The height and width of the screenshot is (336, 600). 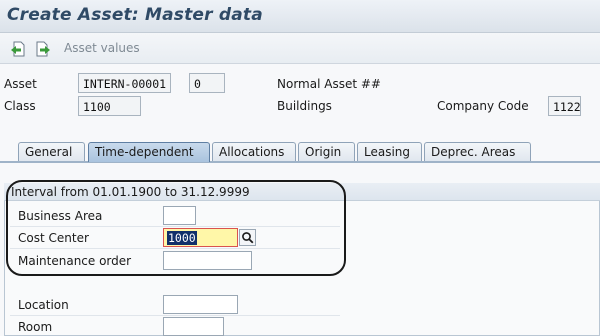 What do you see at coordinates (564, 106) in the screenshot?
I see `company-code-field: 1122` at bounding box center [564, 106].